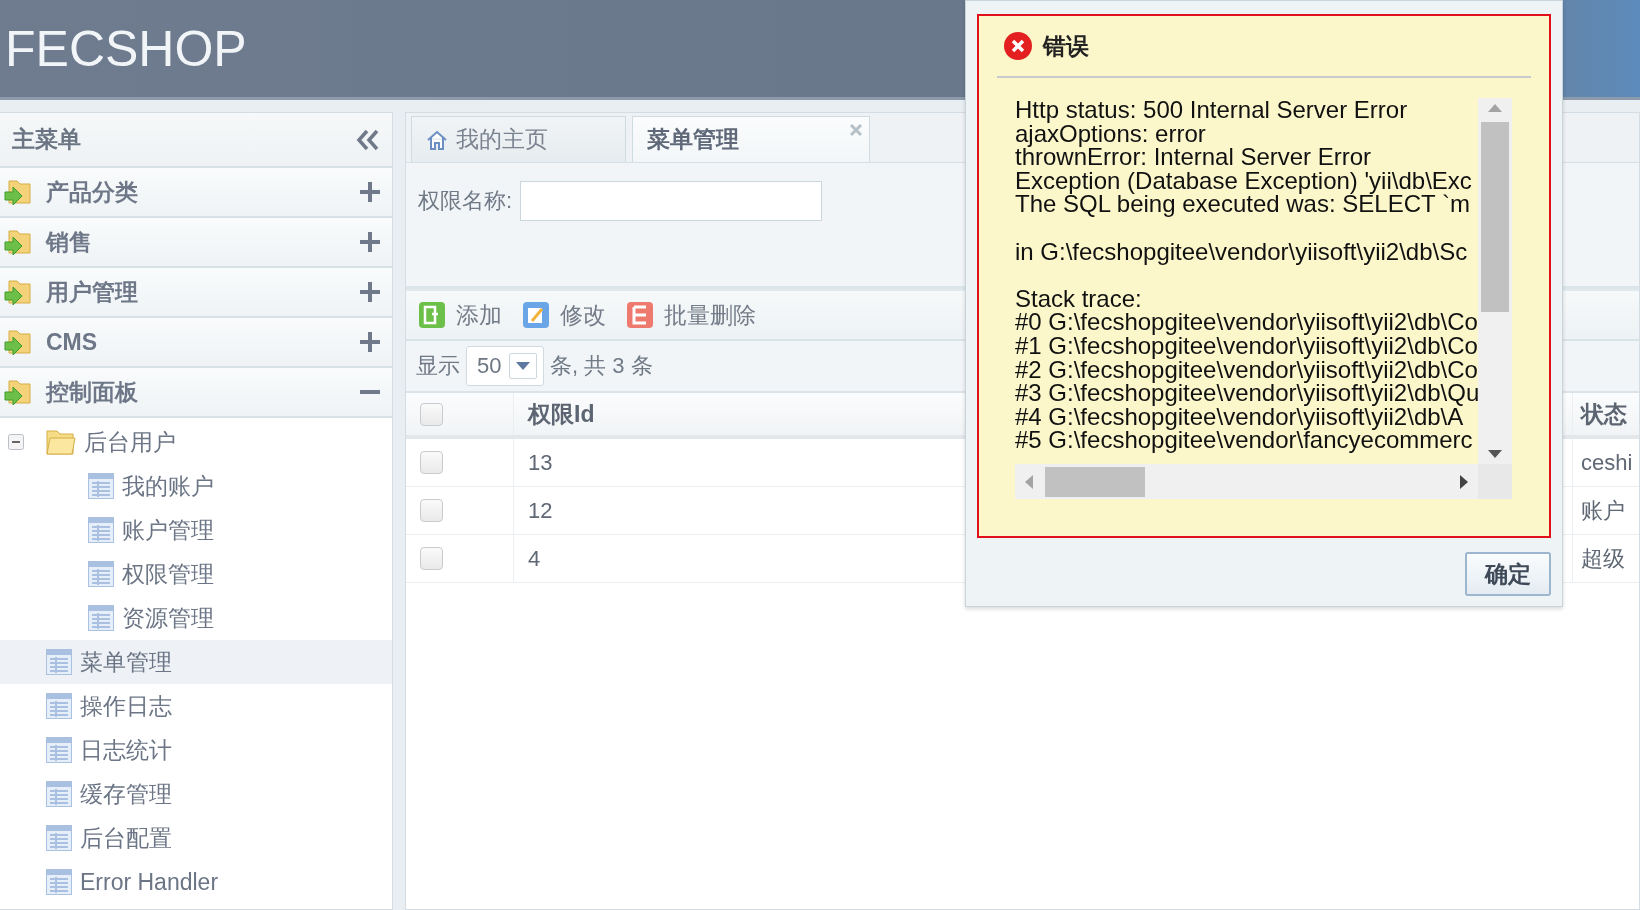 This screenshot has width=1640, height=910. What do you see at coordinates (1247, 393) in the screenshot?
I see `error-line: #3 G:\fecshopgitee\vendor\yiisoft\yii2\db\Qu` at bounding box center [1247, 393].